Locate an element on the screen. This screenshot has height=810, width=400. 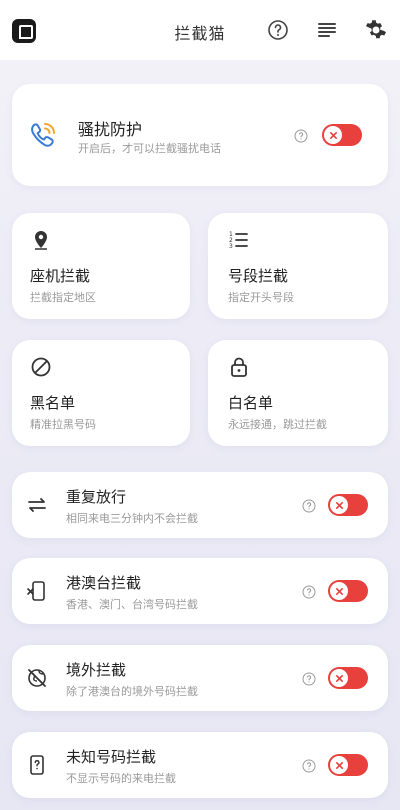
row-repeat-allow: 重复放行 相同来电三分钟内不会拦截 is located at coordinates (200, 505).